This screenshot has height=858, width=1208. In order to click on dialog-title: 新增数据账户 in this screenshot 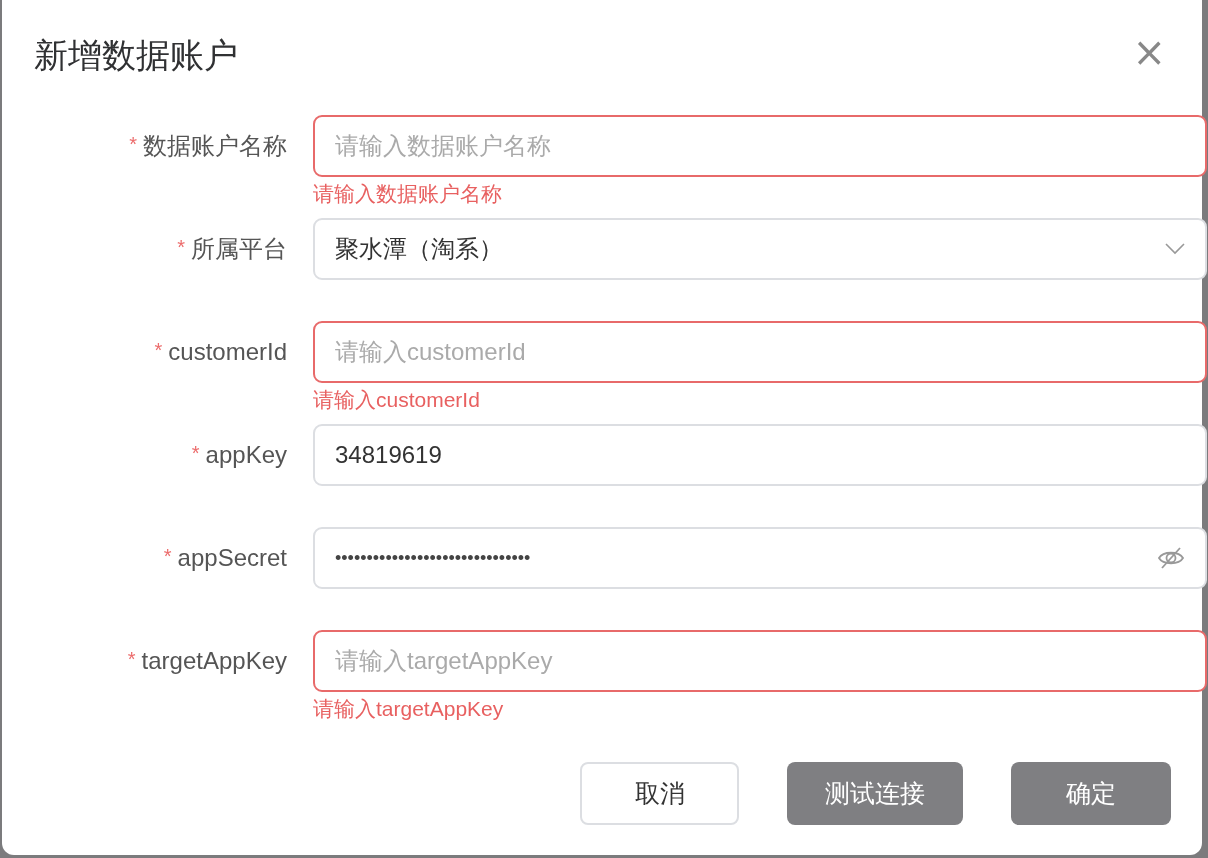, I will do `click(136, 55)`.